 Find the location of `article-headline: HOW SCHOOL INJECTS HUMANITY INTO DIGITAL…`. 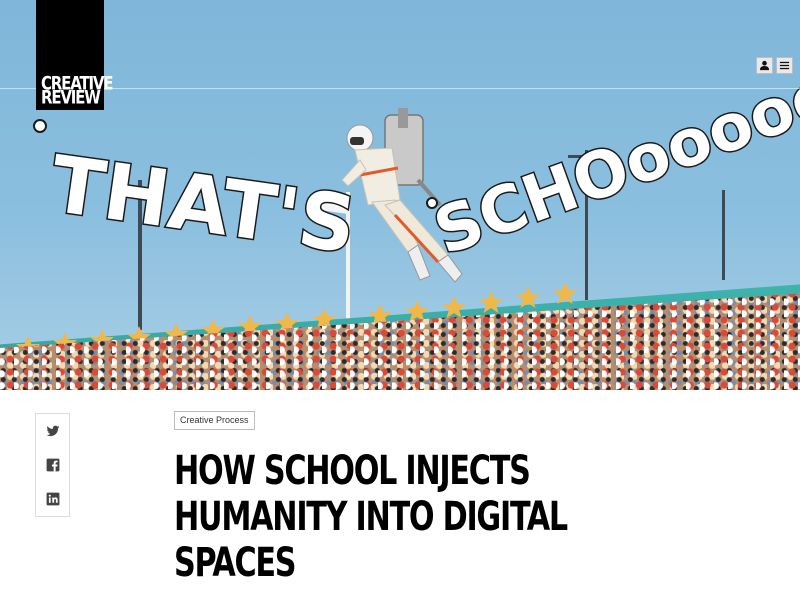

article-headline: HOW SCHOOL INJECTS HUMANITY INTO DIGITAL… is located at coordinates (409, 517).